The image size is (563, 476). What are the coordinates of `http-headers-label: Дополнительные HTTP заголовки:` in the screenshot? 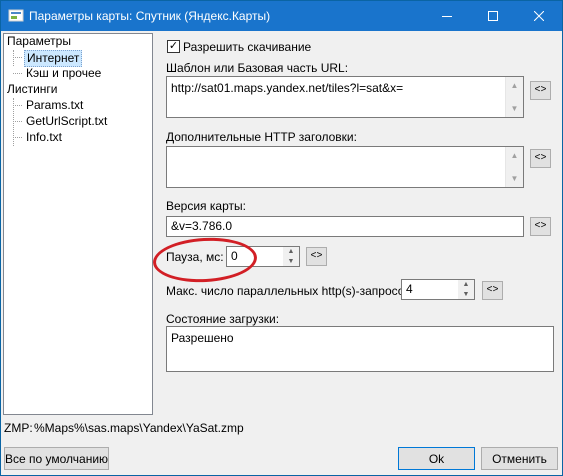 It's located at (261, 137).